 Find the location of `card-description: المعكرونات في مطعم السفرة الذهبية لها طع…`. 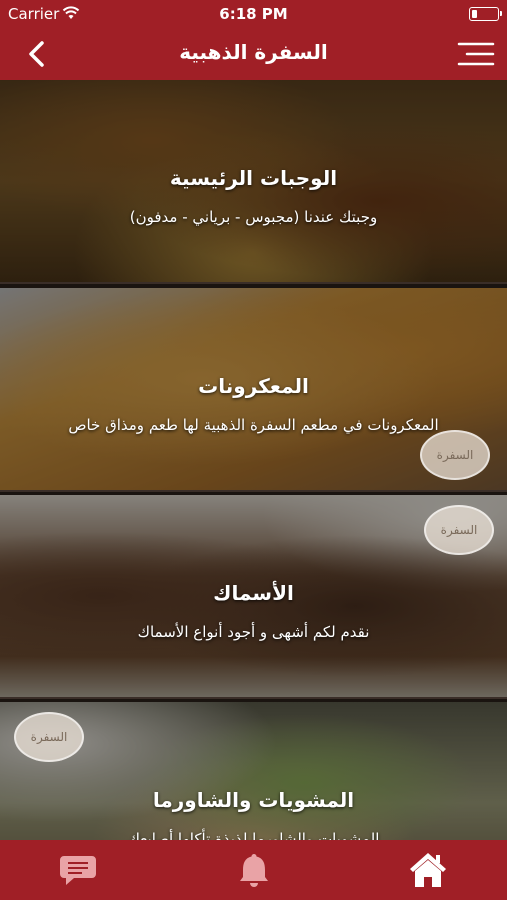

card-description: المعكرونات في مطعم السفرة الذهبية لها طع… is located at coordinates (253, 425).